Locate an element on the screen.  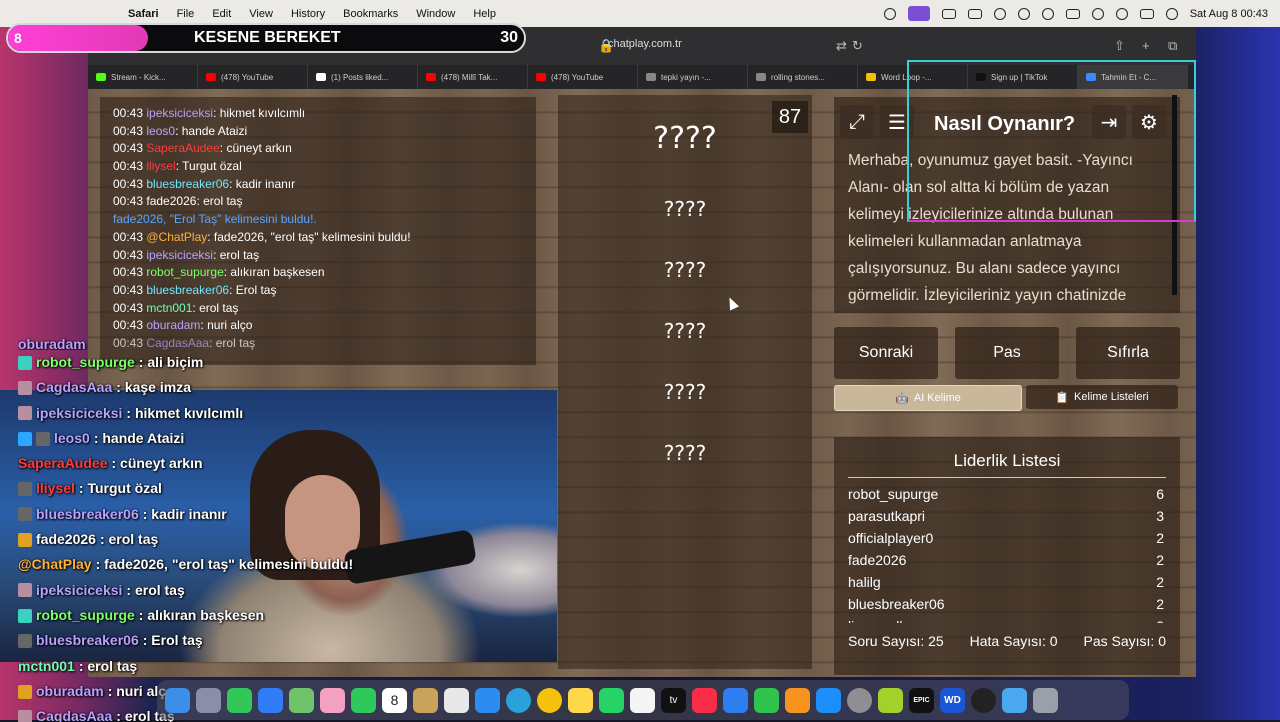
keynote-icon is located at coordinates (735, 700).